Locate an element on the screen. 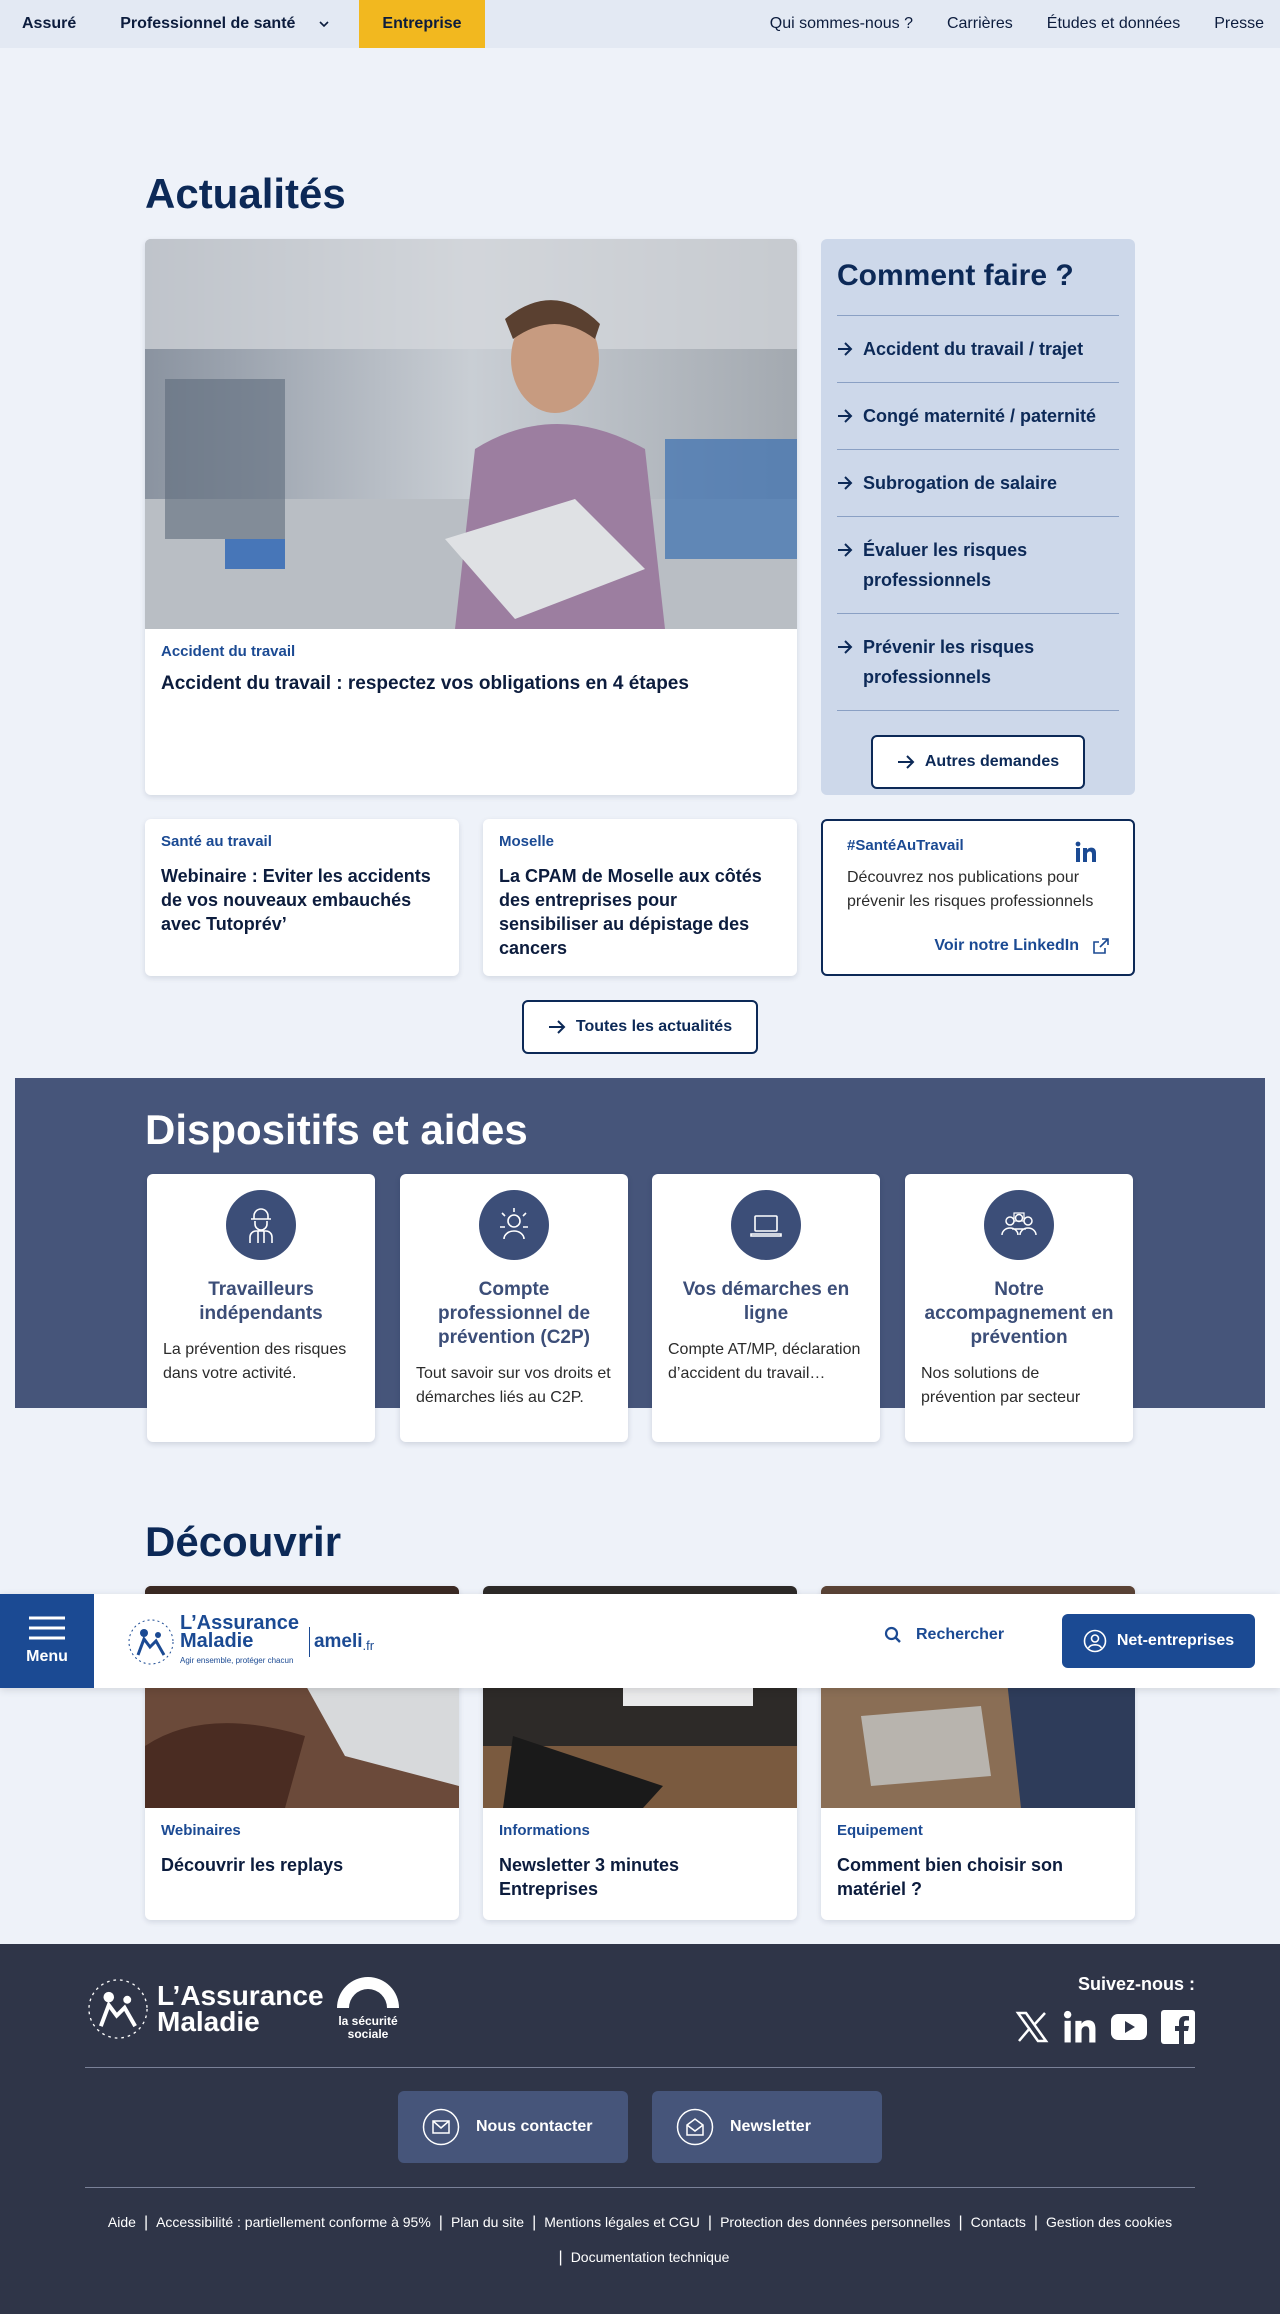 This screenshot has width=1280, height=2314. howto-item: Prévenir les risques professionnels is located at coordinates (978, 661).